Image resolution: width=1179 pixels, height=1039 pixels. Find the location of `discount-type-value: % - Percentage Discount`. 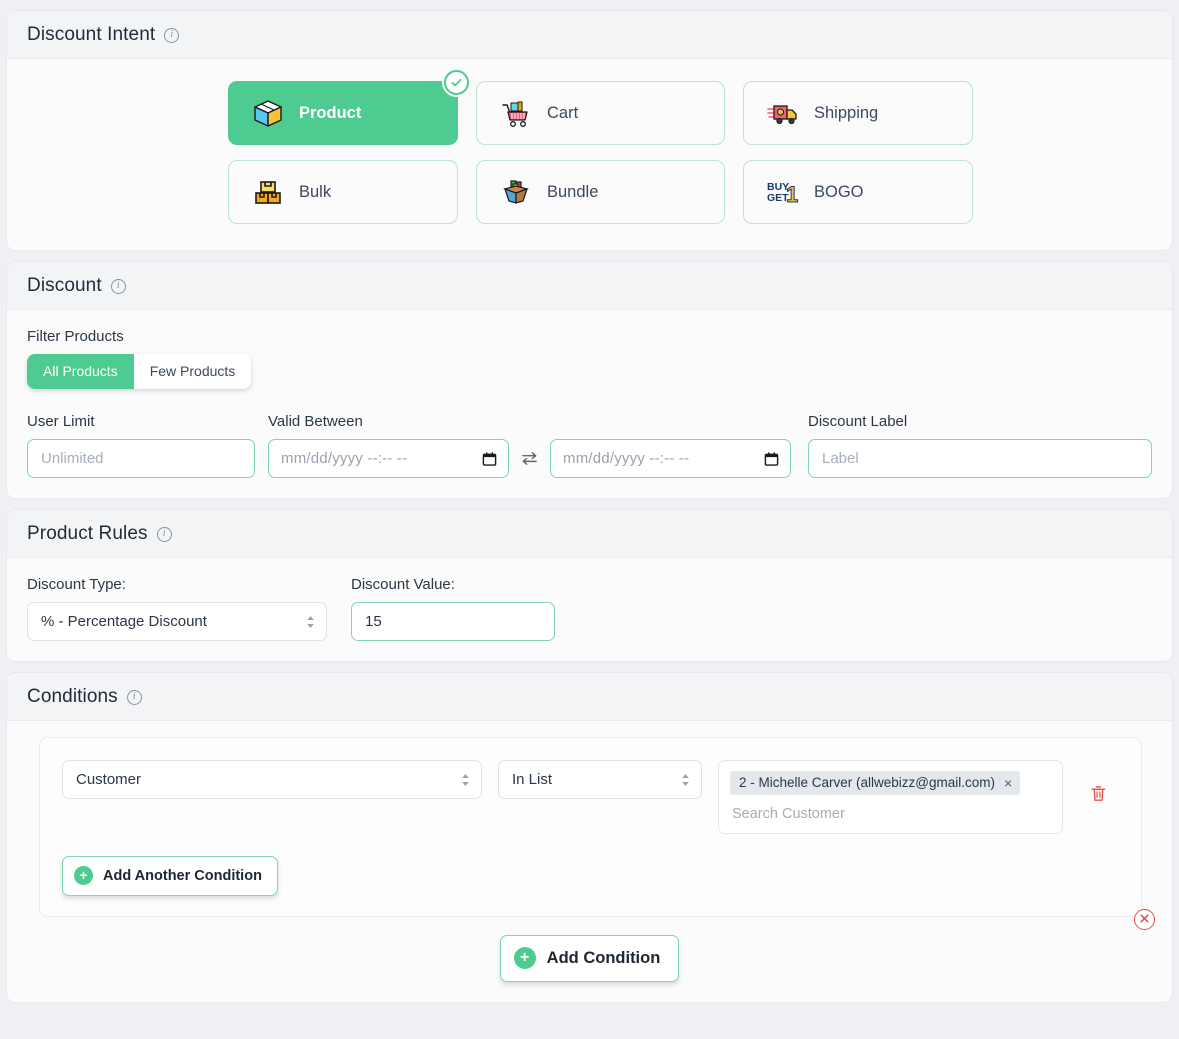

discount-type-value: % - Percentage Discount is located at coordinates (124, 621).